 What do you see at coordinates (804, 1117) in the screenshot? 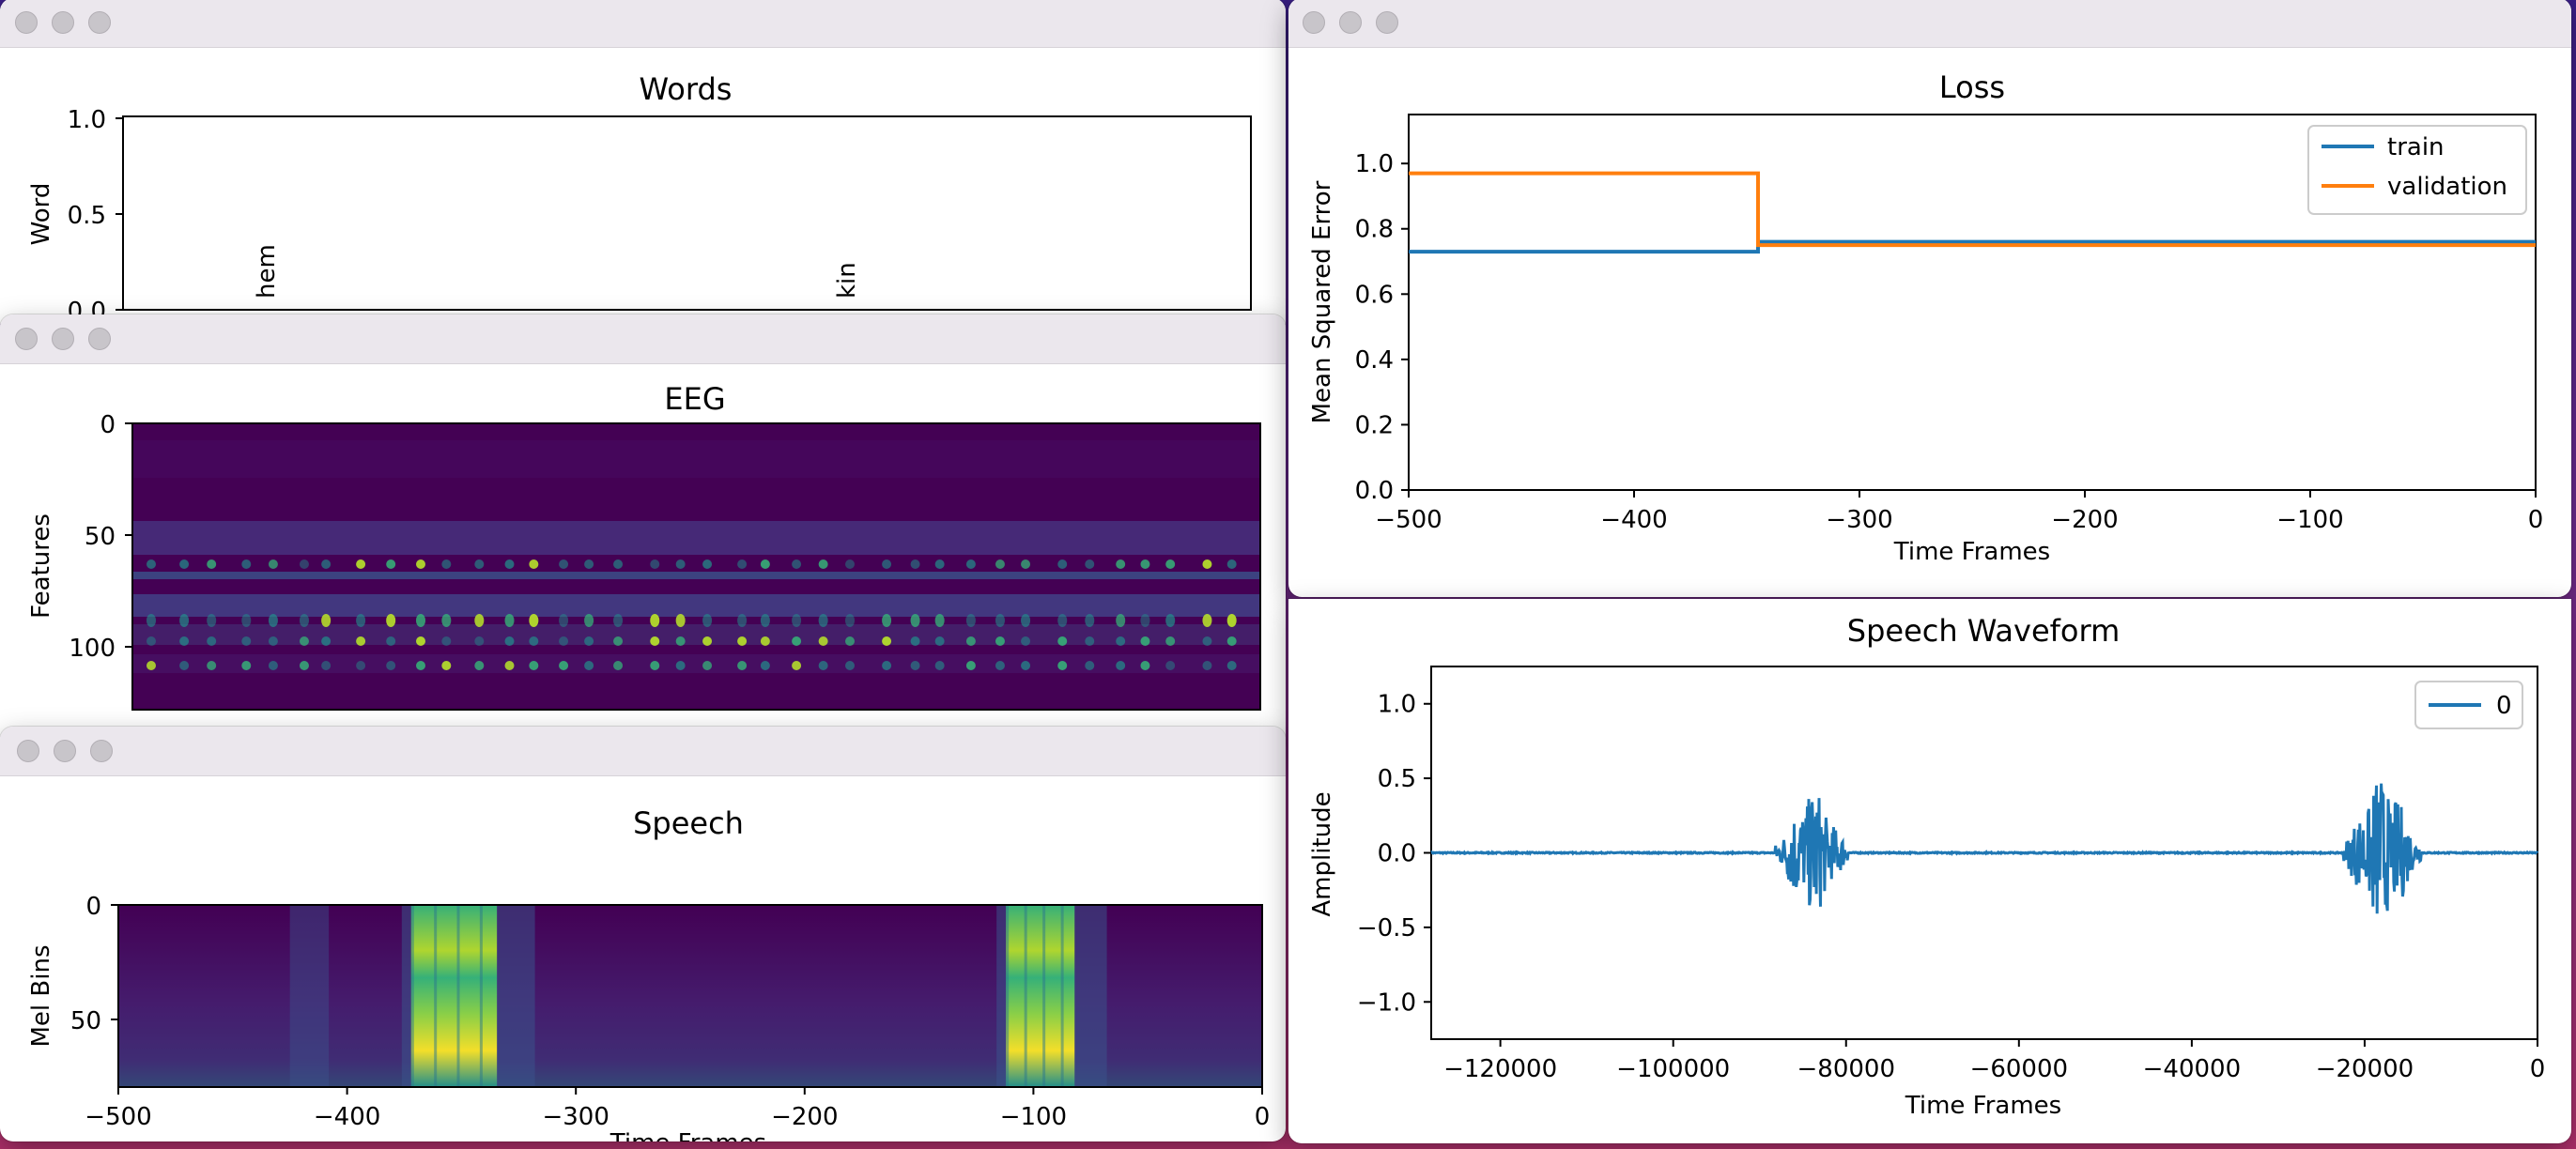
I see `speech-xtick: −200` at bounding box center [804, 1117].